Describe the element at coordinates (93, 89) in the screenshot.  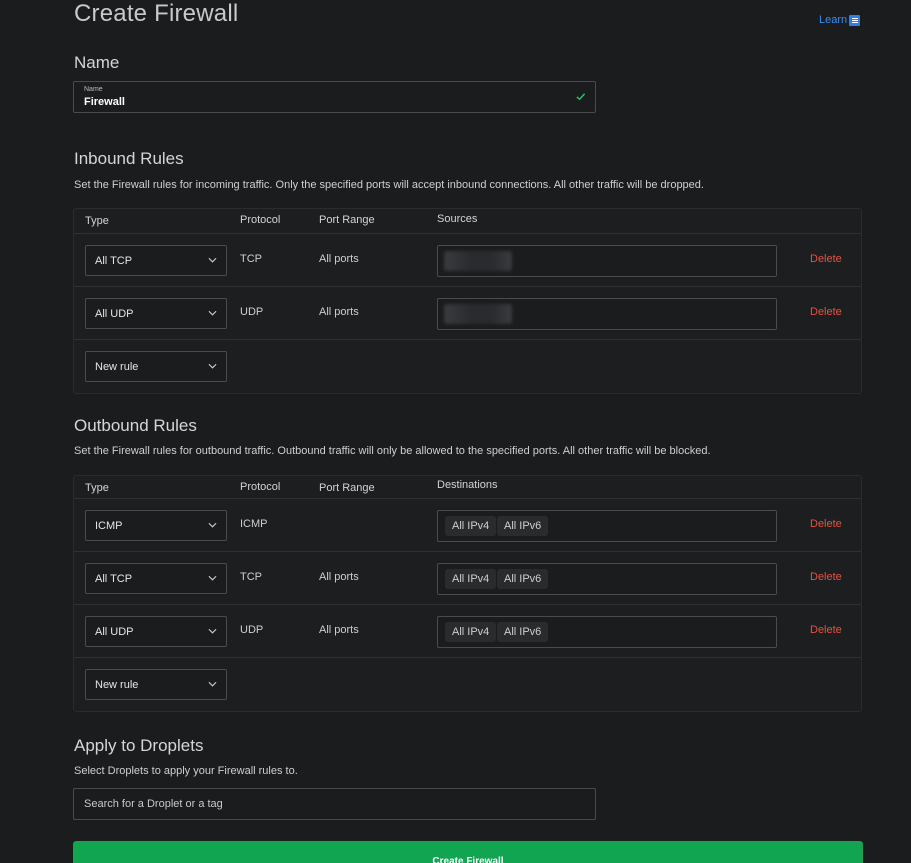
I see `name-field-label: Name` at that location.